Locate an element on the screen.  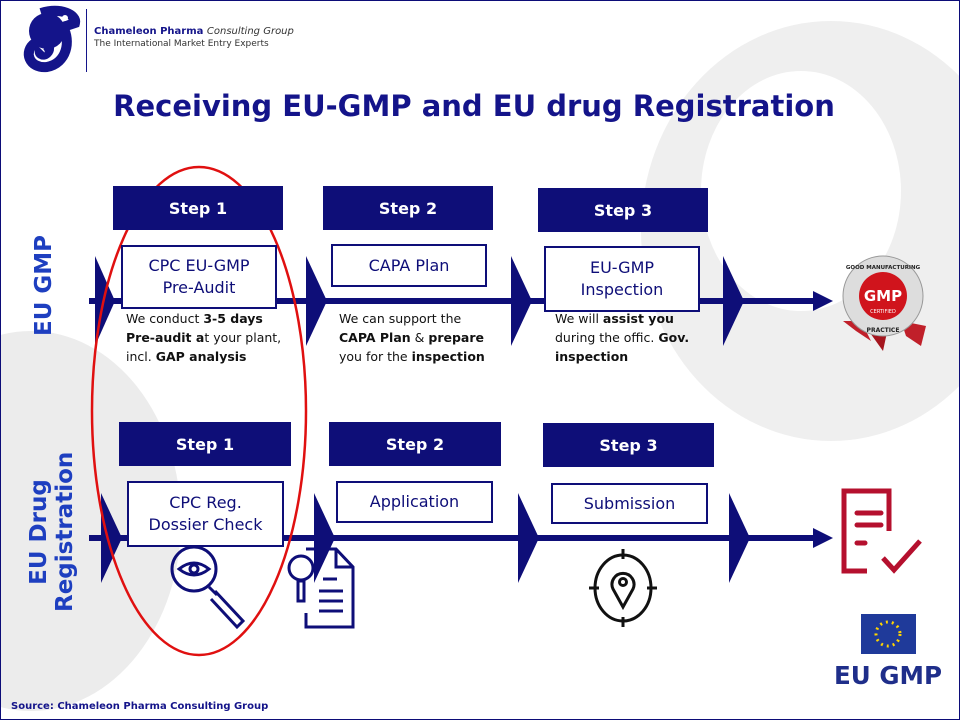
reg-step-2: Step 2 is located at coordinates (415, 444).